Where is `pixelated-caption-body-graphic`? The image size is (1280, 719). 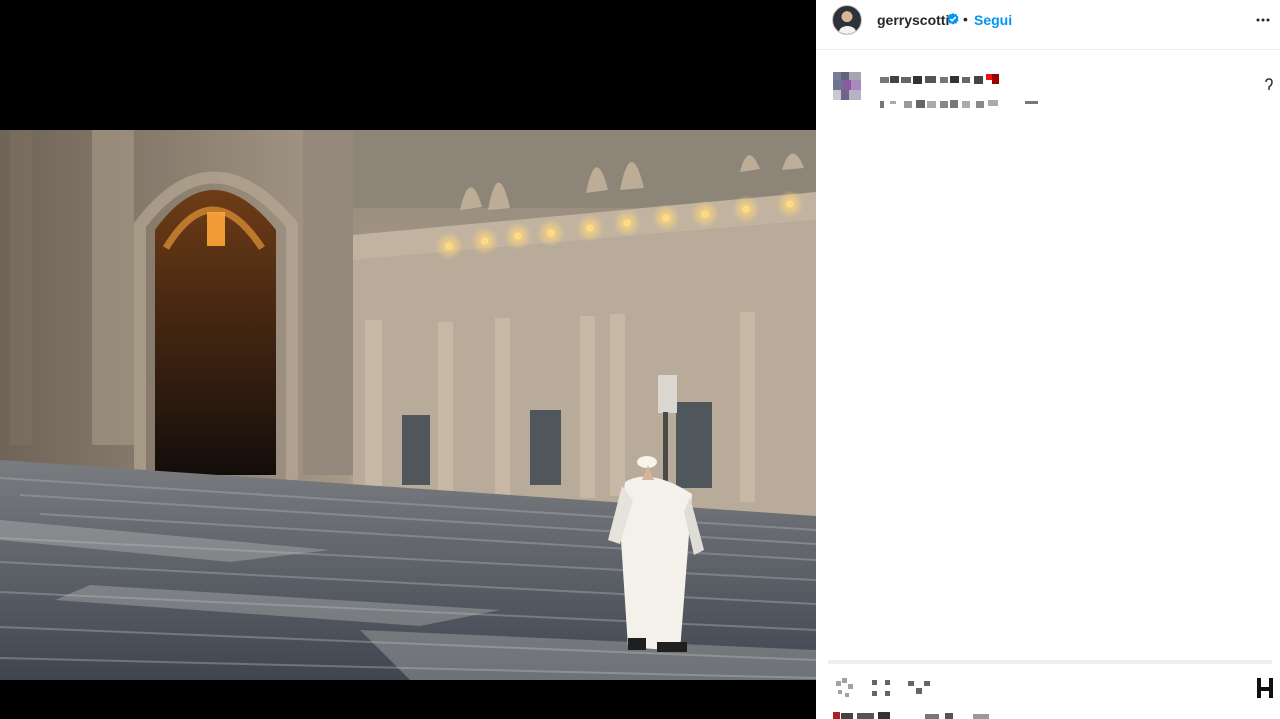 pixelated-caption-body-graphic is located at coordinates (959, 104).